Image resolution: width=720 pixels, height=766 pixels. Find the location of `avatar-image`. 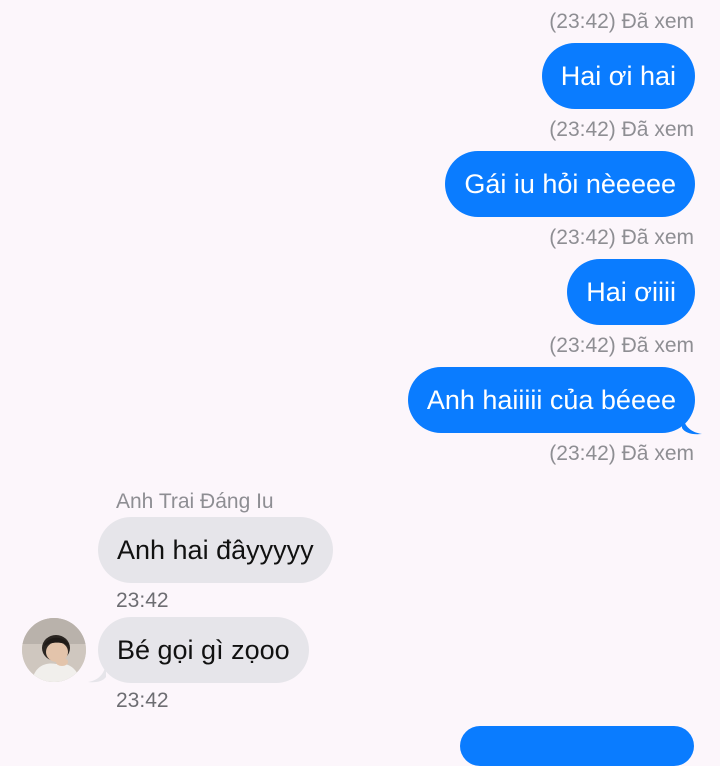

avatar-image is located at coordinates (54, 650).